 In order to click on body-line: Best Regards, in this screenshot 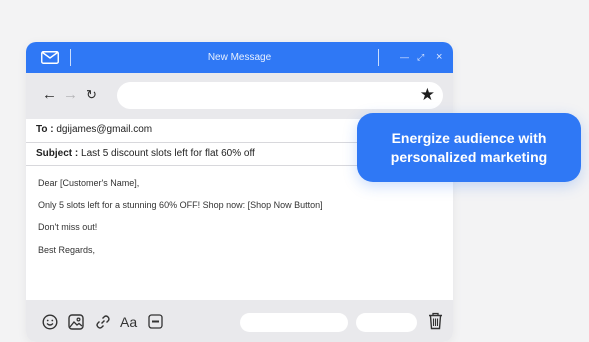, I will do `click(67, 250)`.